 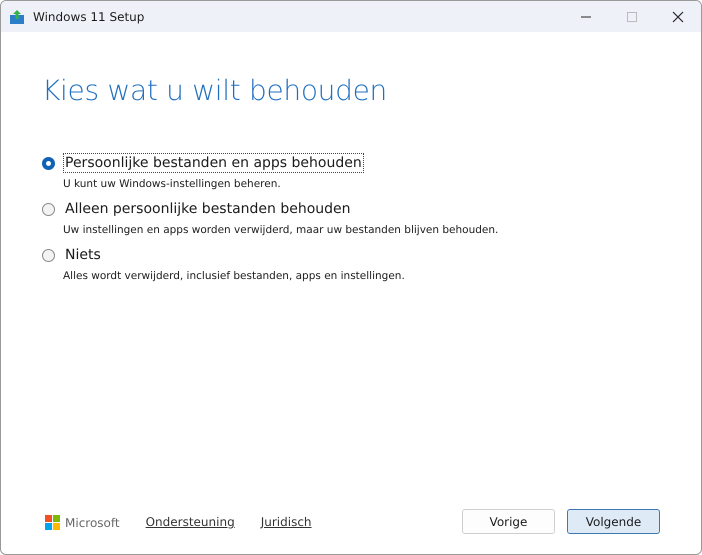 I want to click on window-title: Windows 11 Setup, so click(x=89, y=17).